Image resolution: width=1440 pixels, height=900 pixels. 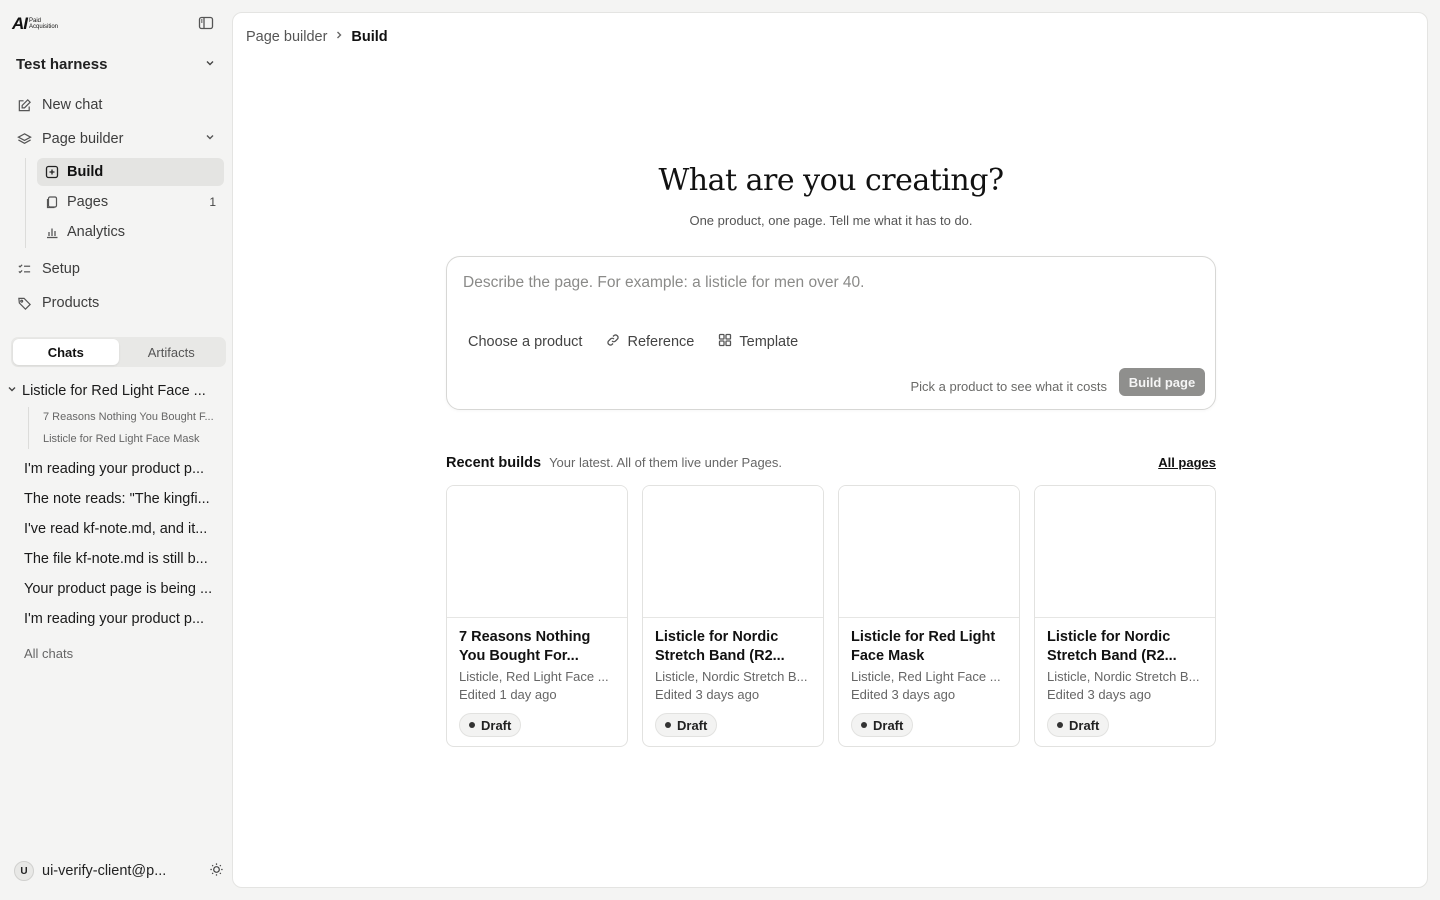 I want to click on reference-button: Reference, so click(x=650, y=342).